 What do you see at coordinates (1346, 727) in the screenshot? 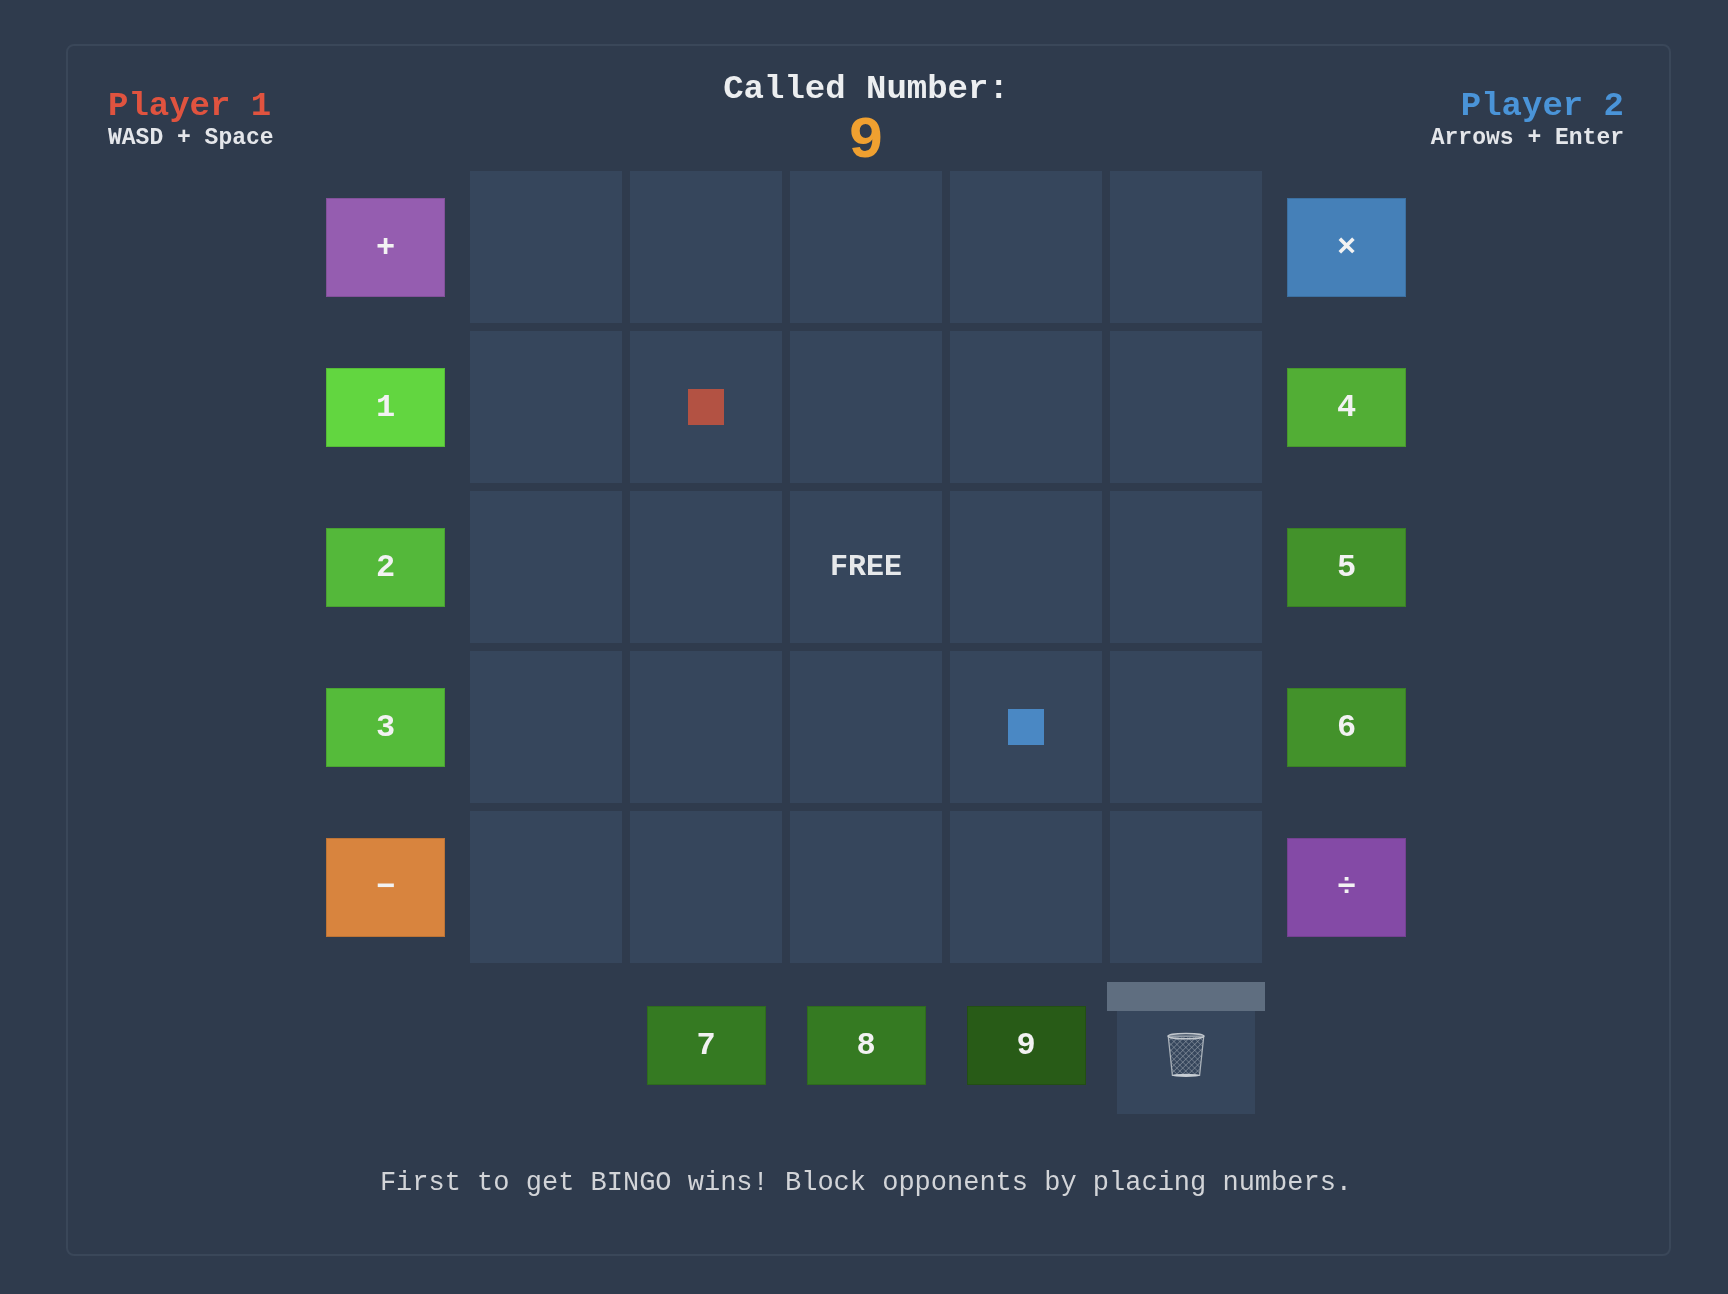
I see `number-tile: 6` at bounding box center [1346, 727].